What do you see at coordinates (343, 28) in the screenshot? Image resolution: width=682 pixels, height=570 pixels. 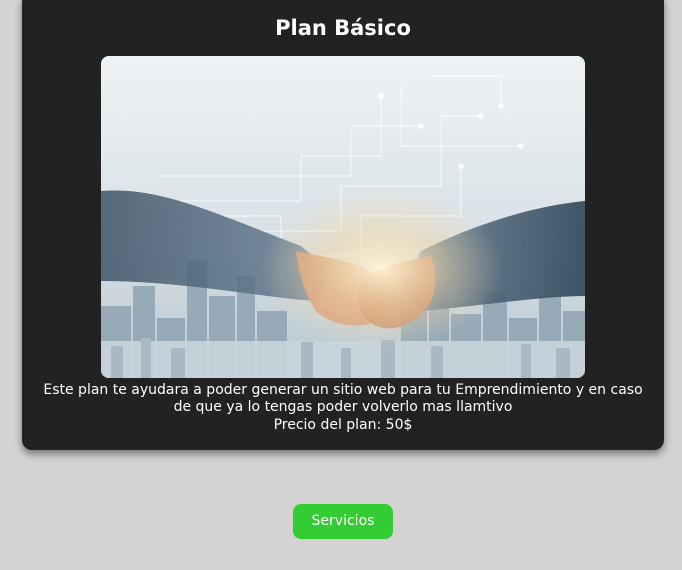 I see `plan-title: Plan Básico` at bounding box center [343, 28].